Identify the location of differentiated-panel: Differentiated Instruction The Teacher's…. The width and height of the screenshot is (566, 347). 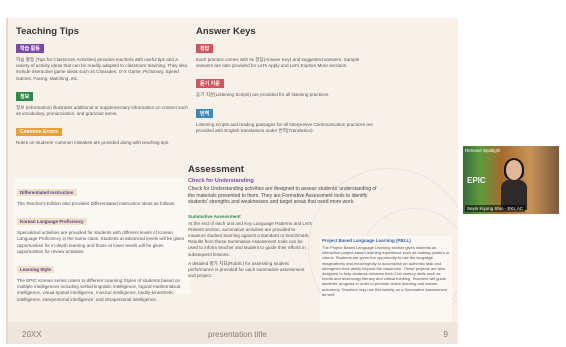
(102, 240).